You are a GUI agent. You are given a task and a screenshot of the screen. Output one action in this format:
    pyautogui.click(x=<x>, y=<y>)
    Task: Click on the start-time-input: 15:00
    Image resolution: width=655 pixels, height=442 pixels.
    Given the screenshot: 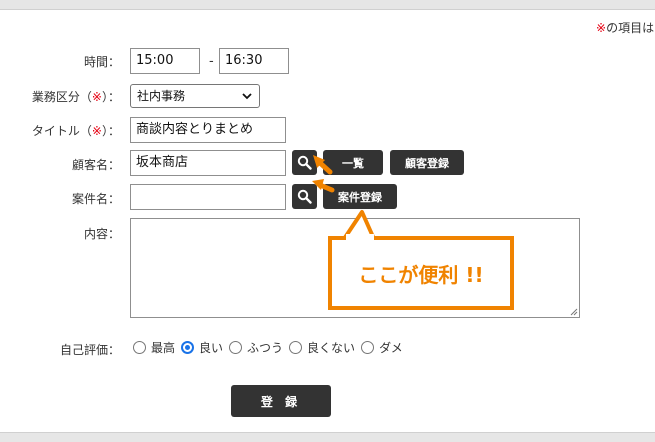 What is the action you would take?
    pyautogui.click(x=165, y=61)
    